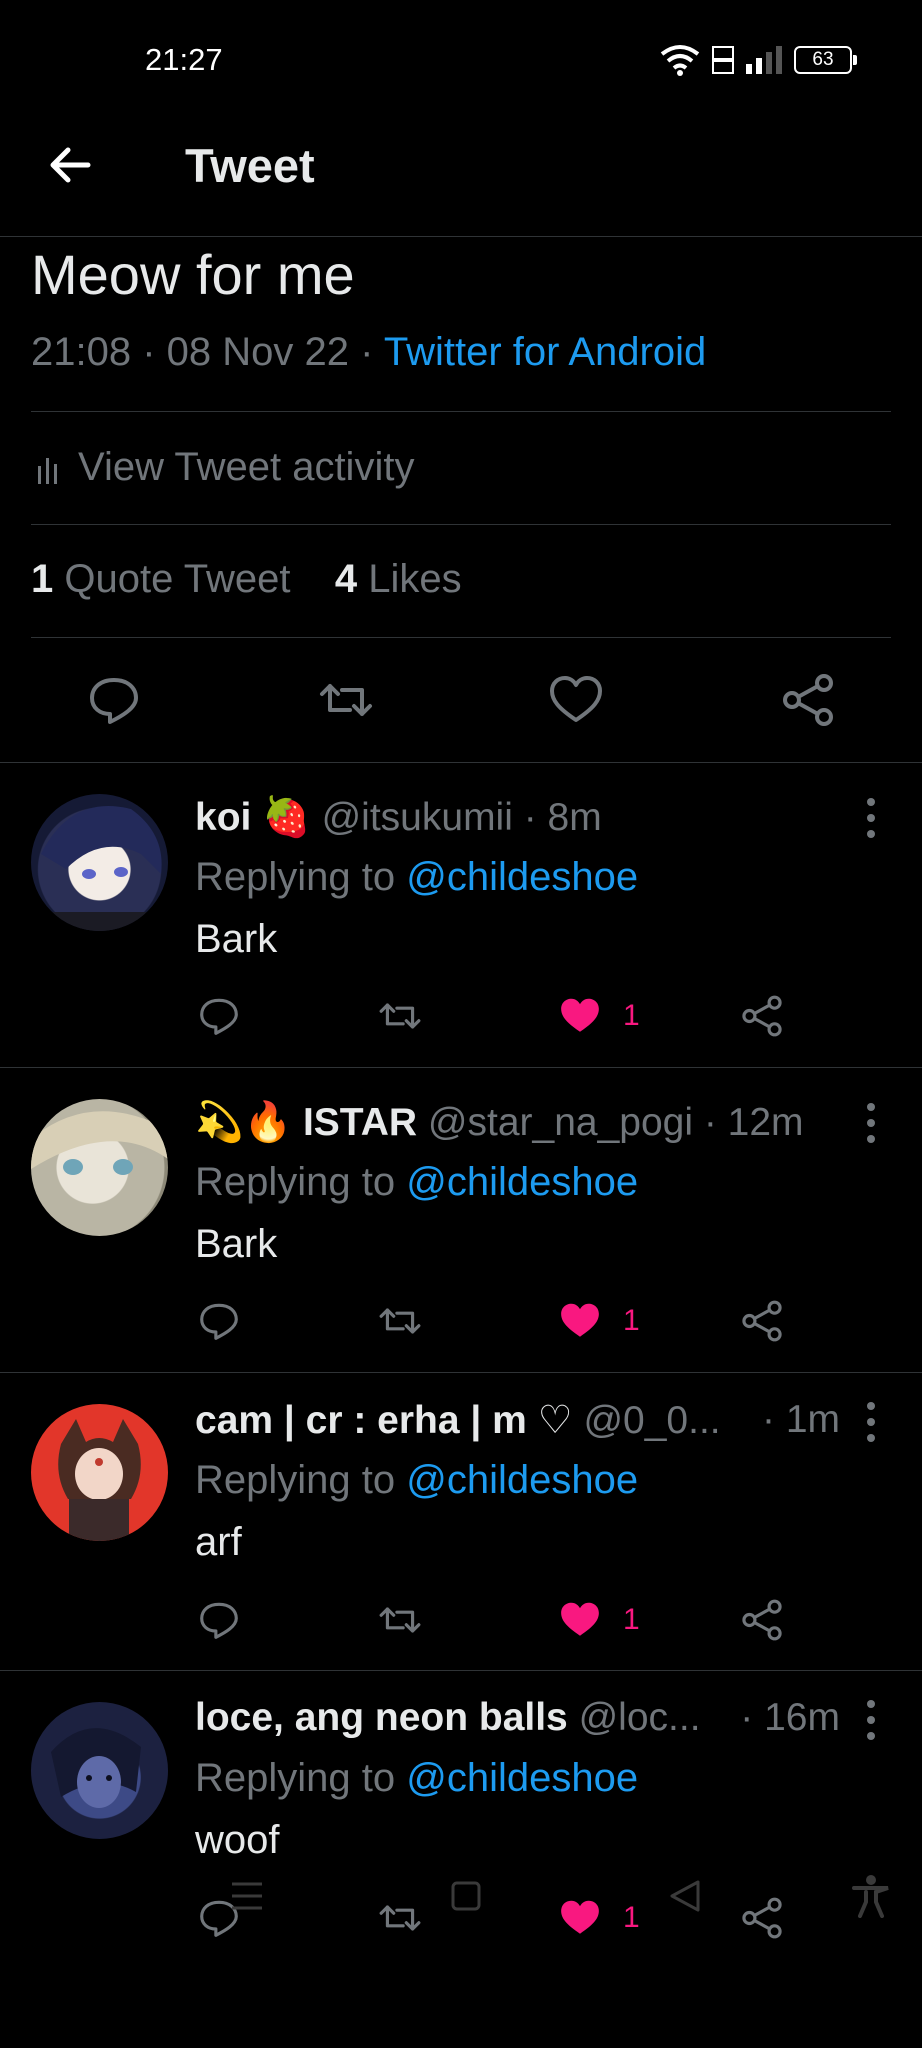 The height and width of the screenshot is (2048, 922). Describe the element at coordinates (723, 60) in the screenshot. I see `volte-icon` at that location.